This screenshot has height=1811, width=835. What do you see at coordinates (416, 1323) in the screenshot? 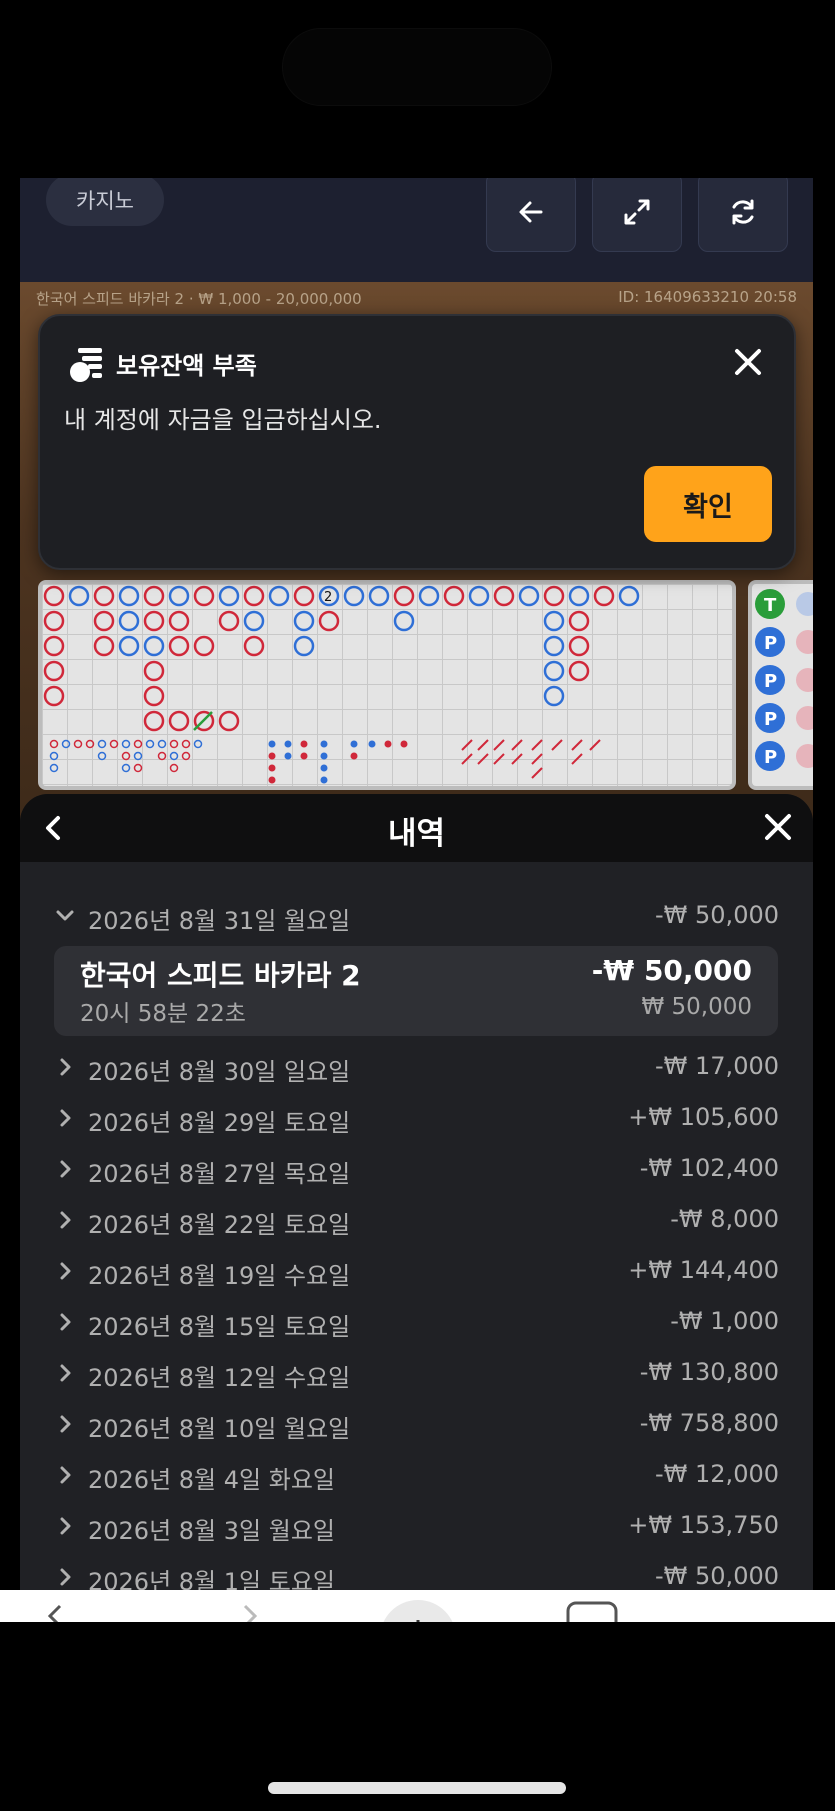
I see `history-day-row: 2026년 8월 15일 토요일 -₩ 1,000` at bounding box center [416, 1323].